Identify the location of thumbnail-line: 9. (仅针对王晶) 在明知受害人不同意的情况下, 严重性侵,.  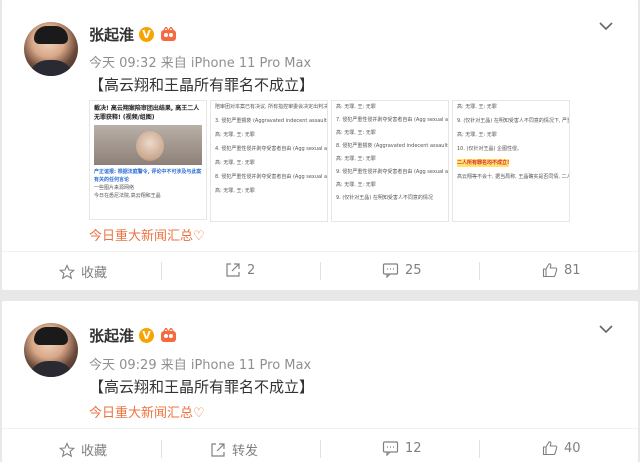
(513, 121).